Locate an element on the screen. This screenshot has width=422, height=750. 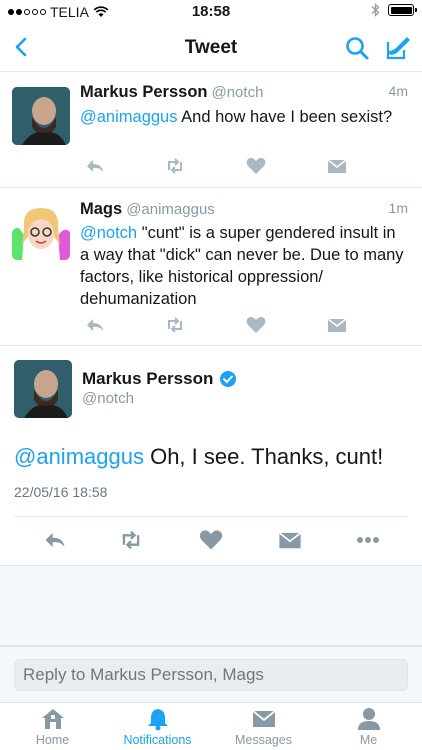
clock: 18:58 is located at coordinates (211, 11).